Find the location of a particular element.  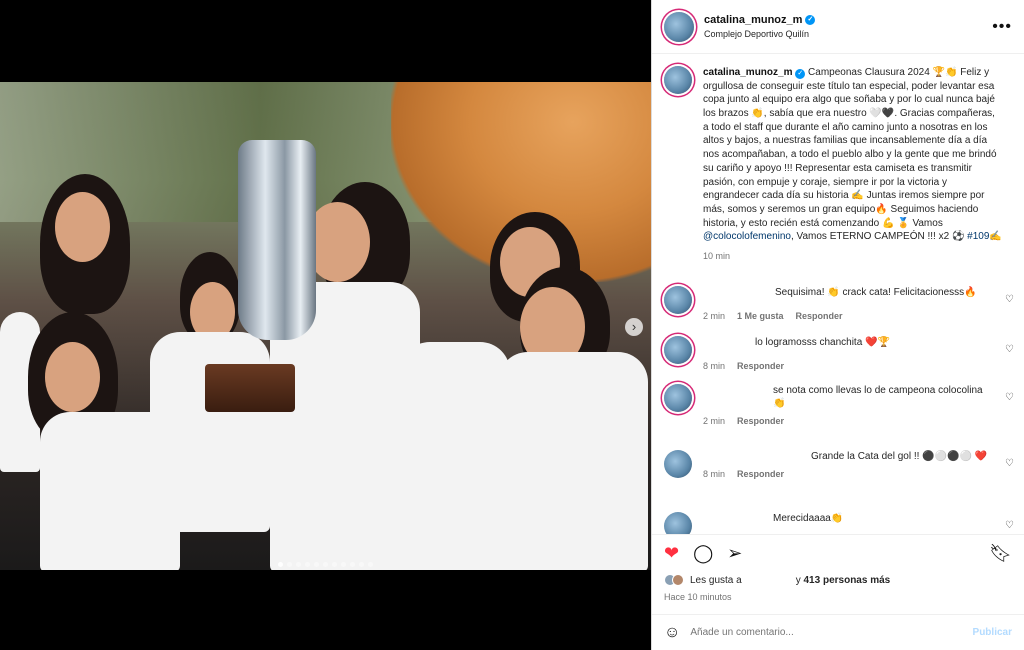

likes-prefix: Les gusta a is located at coordinates (716, 580).